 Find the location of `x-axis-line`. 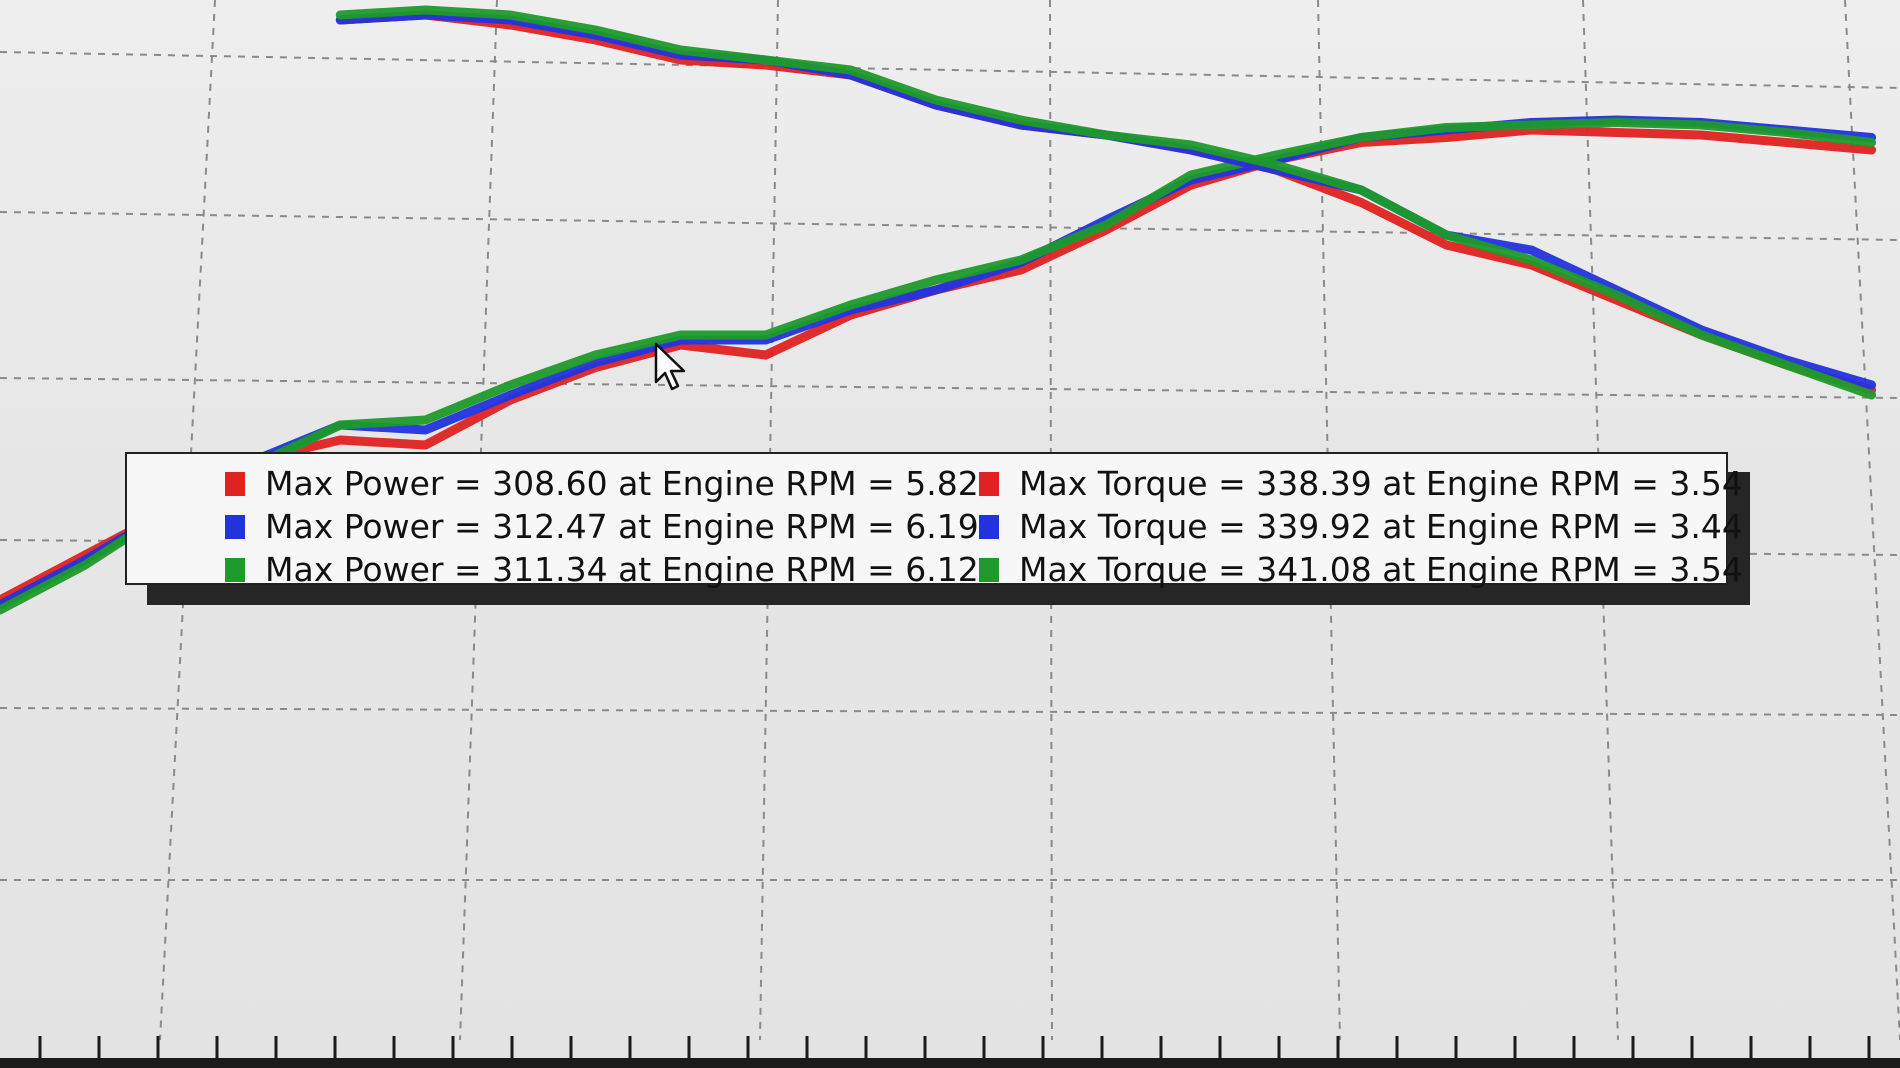

x-axis-line is located at coordinates (950, 1063).